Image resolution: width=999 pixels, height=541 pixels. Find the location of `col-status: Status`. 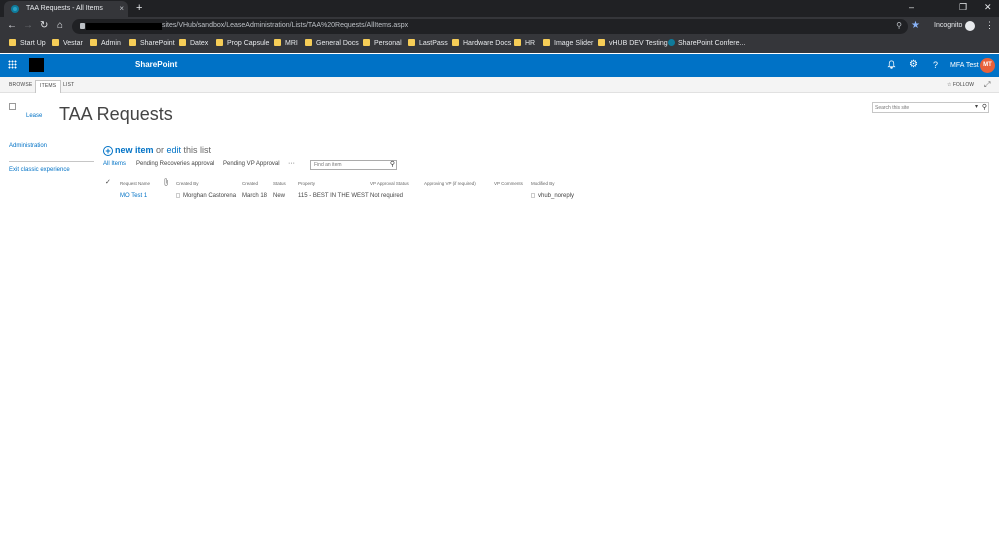

col-status: Status is located at coordinates (279, 183).